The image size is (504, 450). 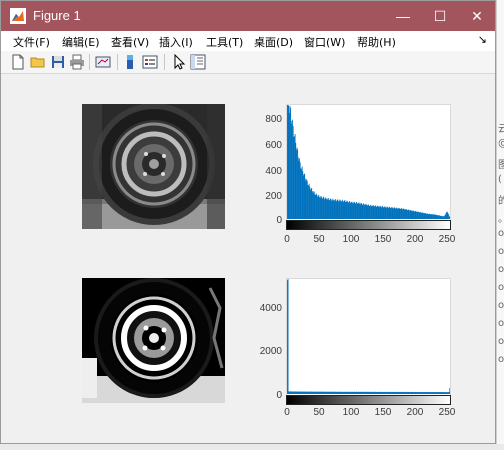 What do you see at coordinates (179, 62) in the screenshot?
I see `edit-plot-arrow-icon` at bounding box center [179, 62].